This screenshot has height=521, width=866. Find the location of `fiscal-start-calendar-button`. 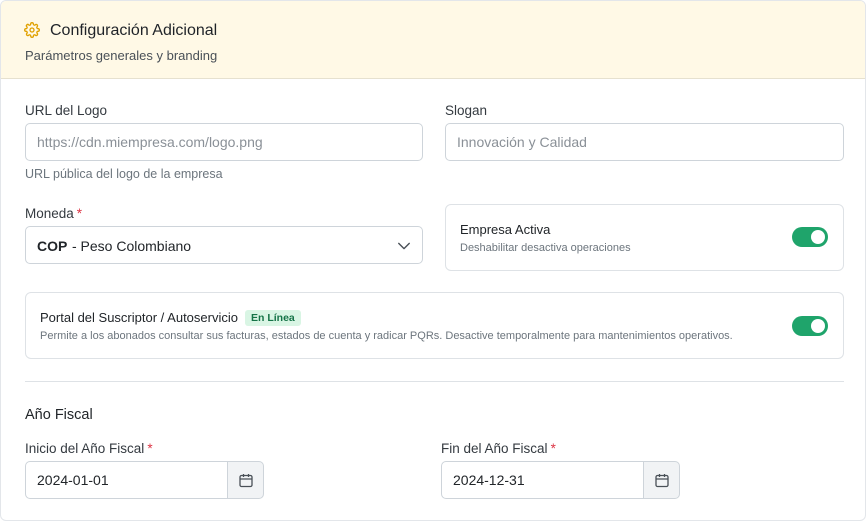

fiscal-start-calendar-button is located at coordinates (245, 480).